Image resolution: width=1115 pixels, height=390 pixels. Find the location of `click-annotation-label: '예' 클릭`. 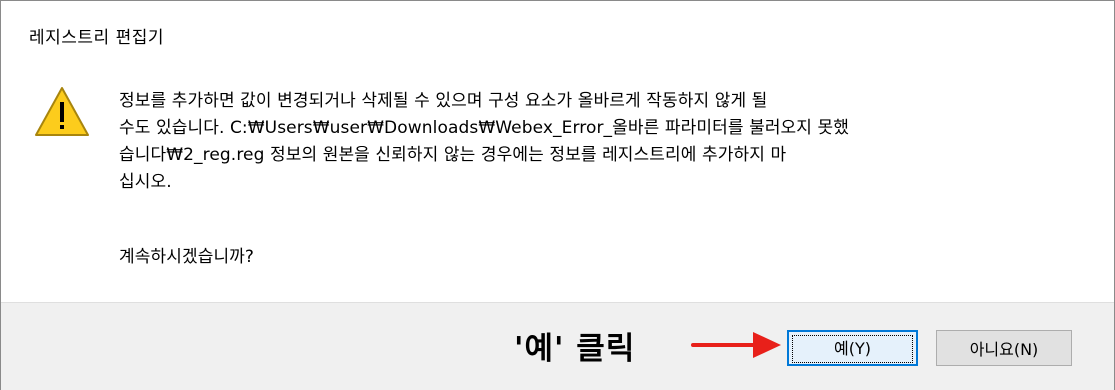

click-annotation-label: '예' 클릭 is located at coordinates (575, 349).